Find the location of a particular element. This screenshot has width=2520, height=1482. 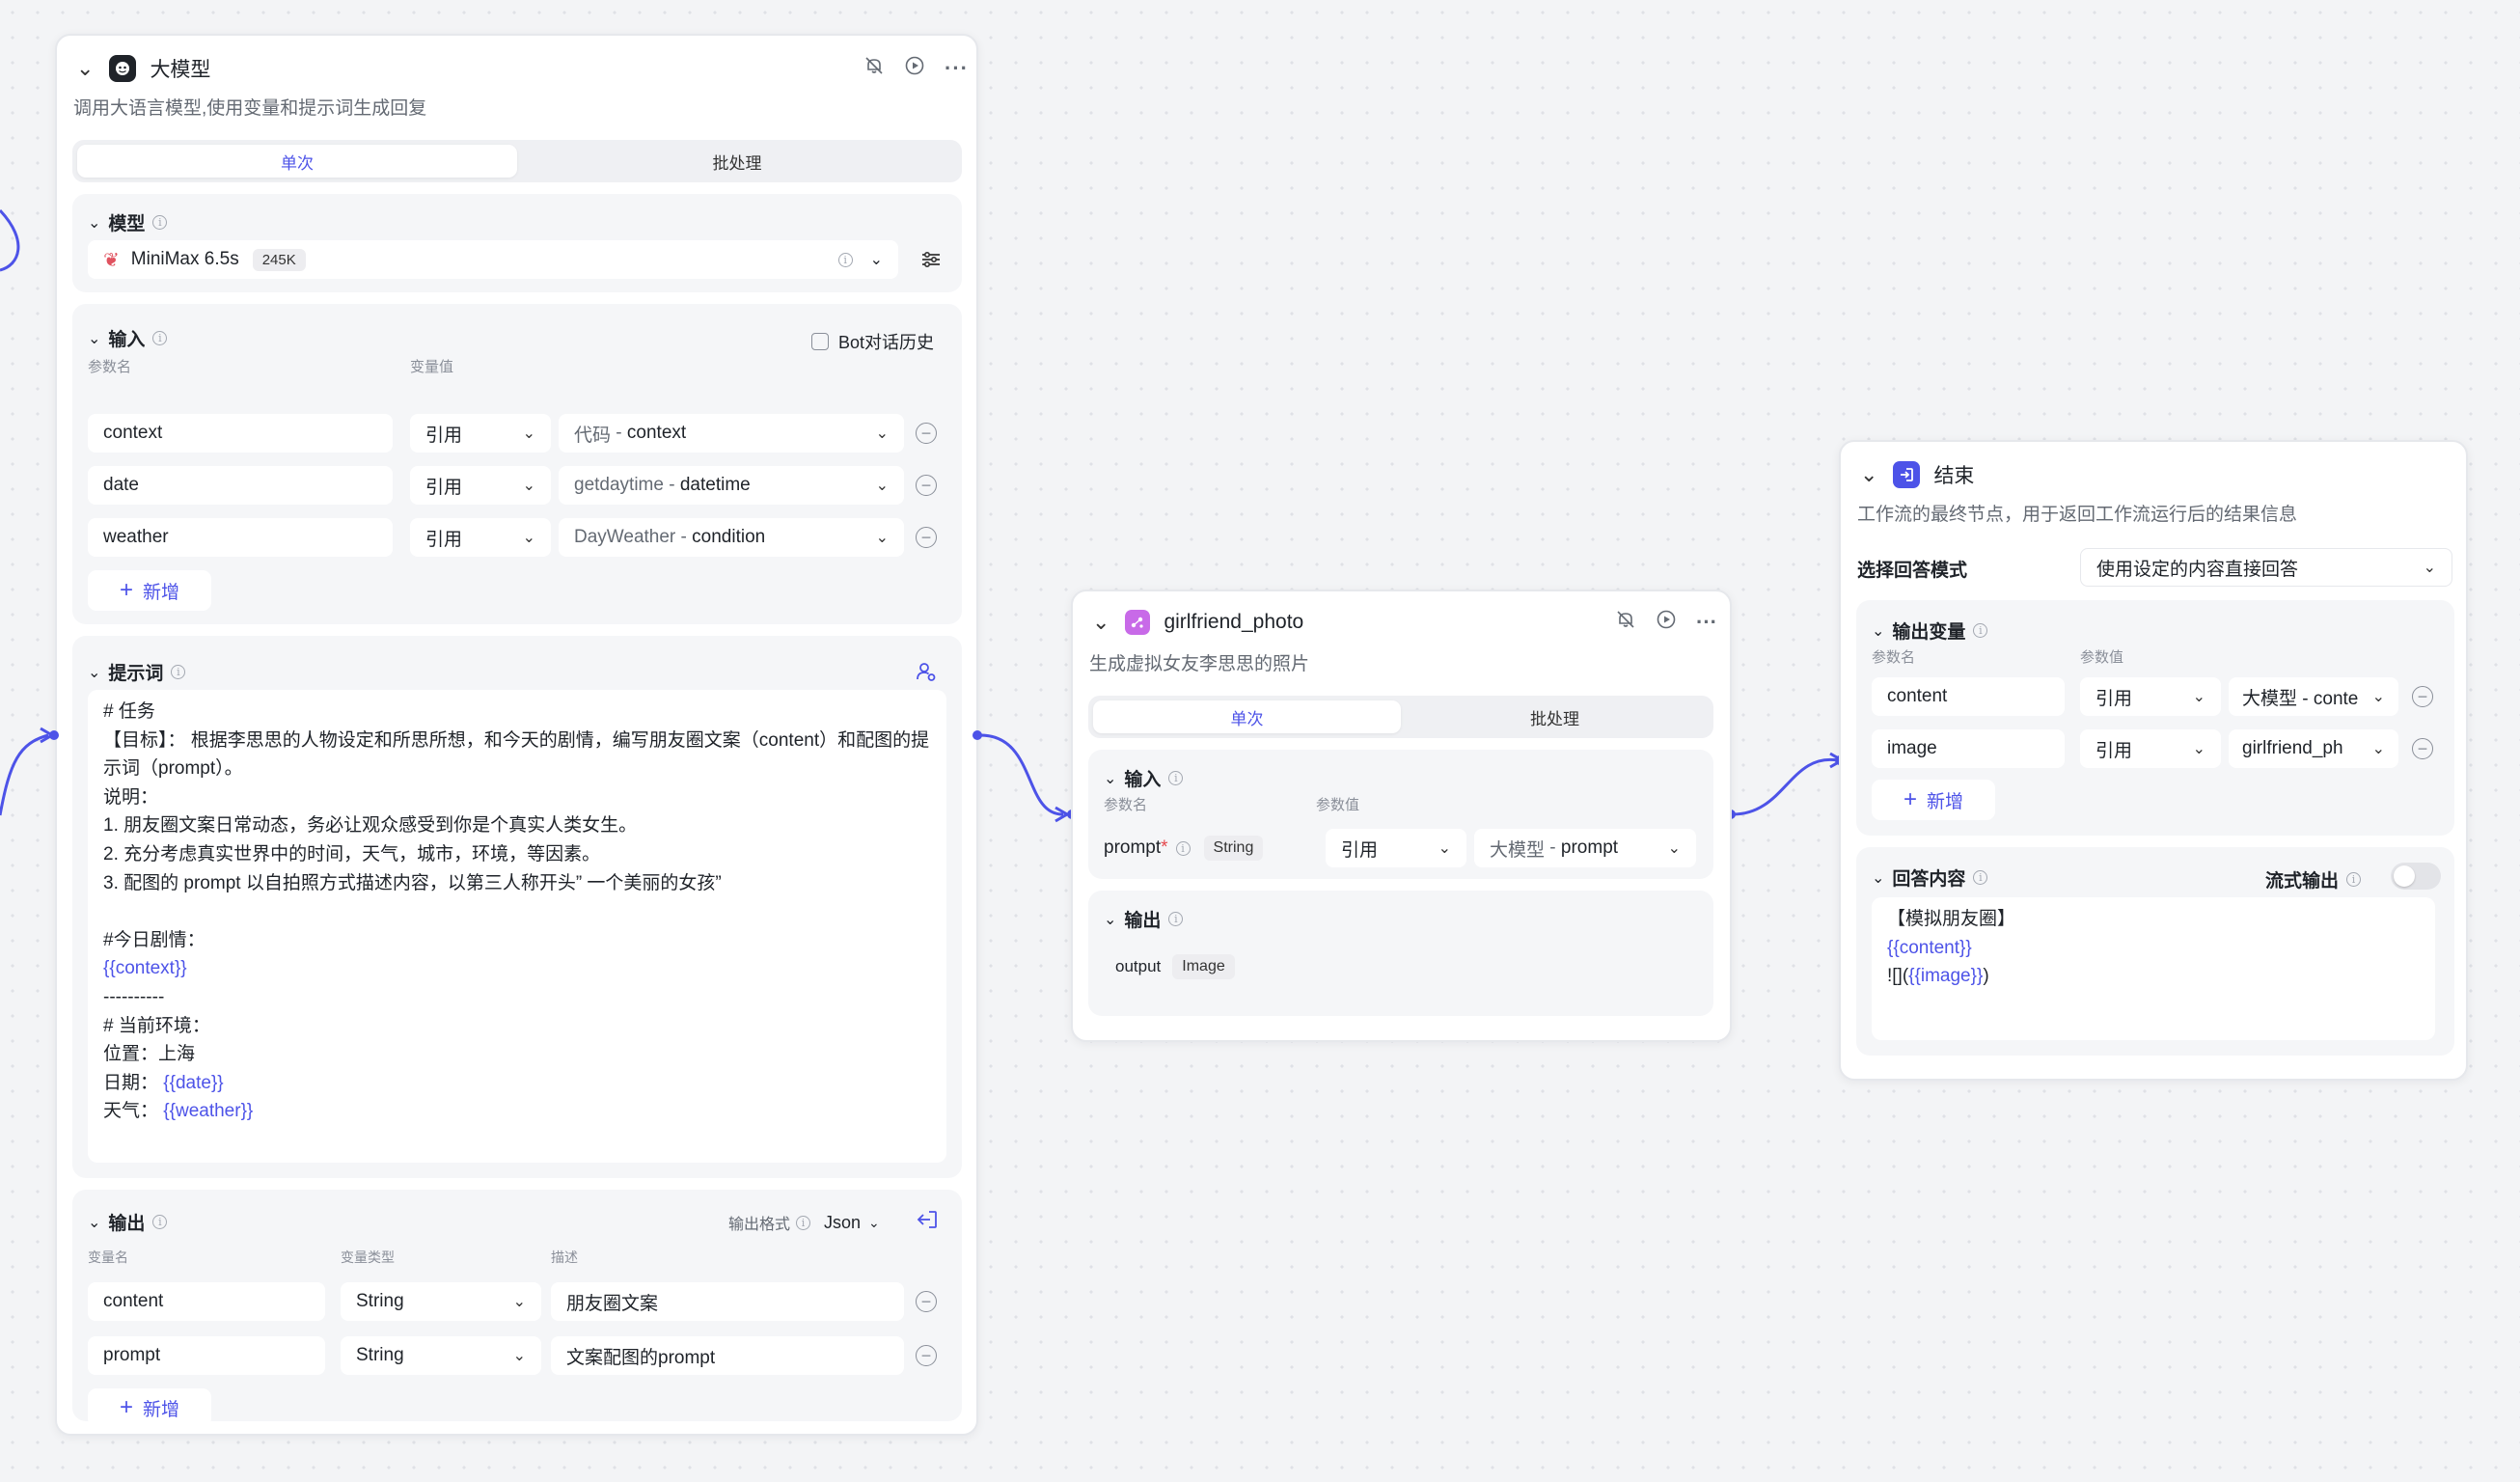

input-ref-select: getdaytime - datetime ⌄ is located at coordinates (732, 485).